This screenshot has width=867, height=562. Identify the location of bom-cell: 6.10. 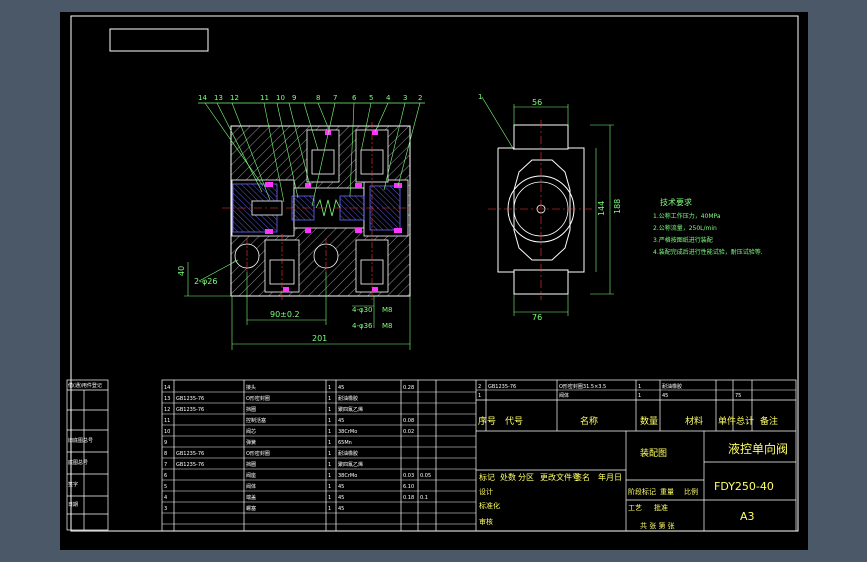
(408, 487).